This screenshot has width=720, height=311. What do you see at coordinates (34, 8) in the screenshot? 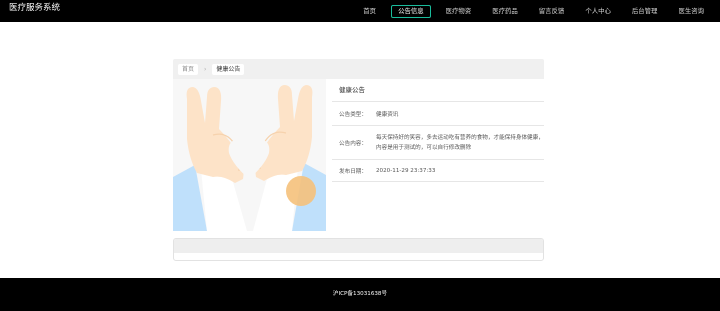
I see `site-brand: 医疗服务系统` at bounding box center [34, 8].